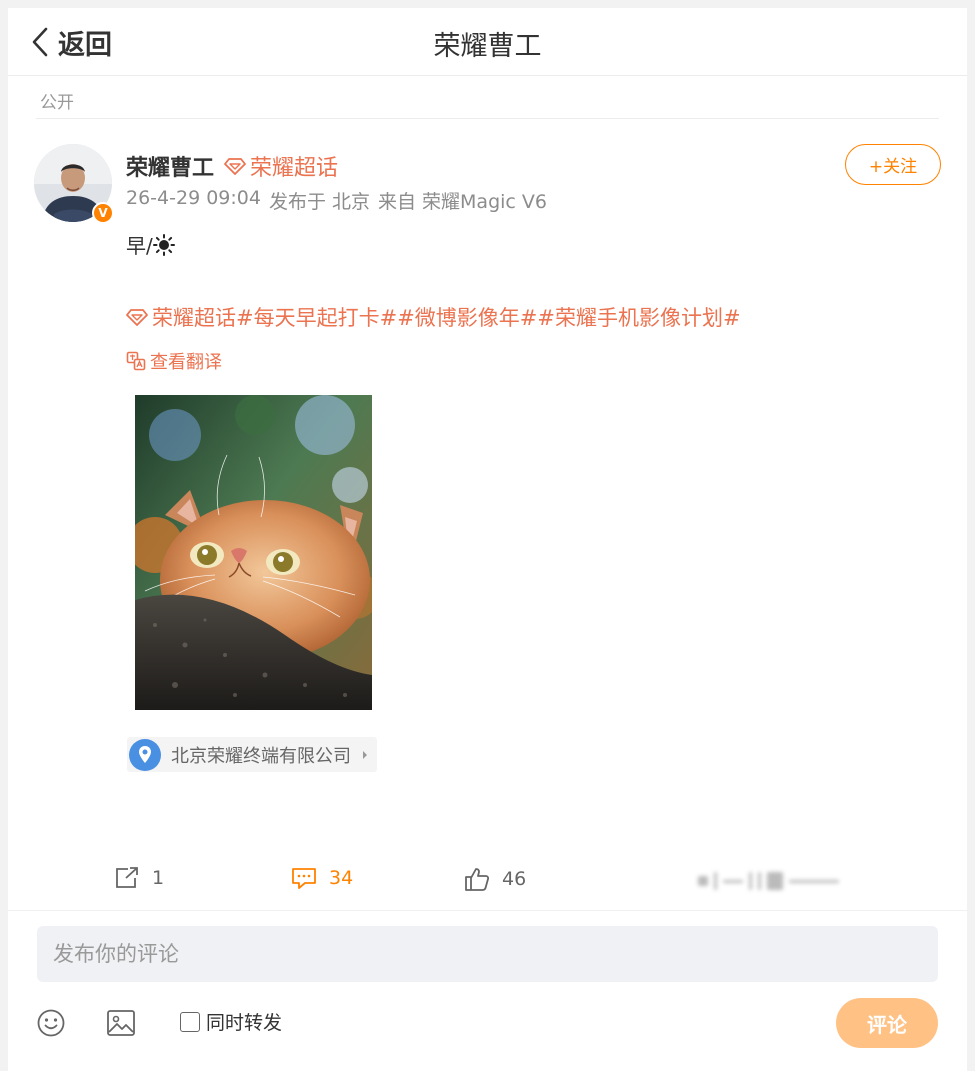 This screenshot has width=975, height=1071. I want to click on caret-right-icon, so click(365, 754).